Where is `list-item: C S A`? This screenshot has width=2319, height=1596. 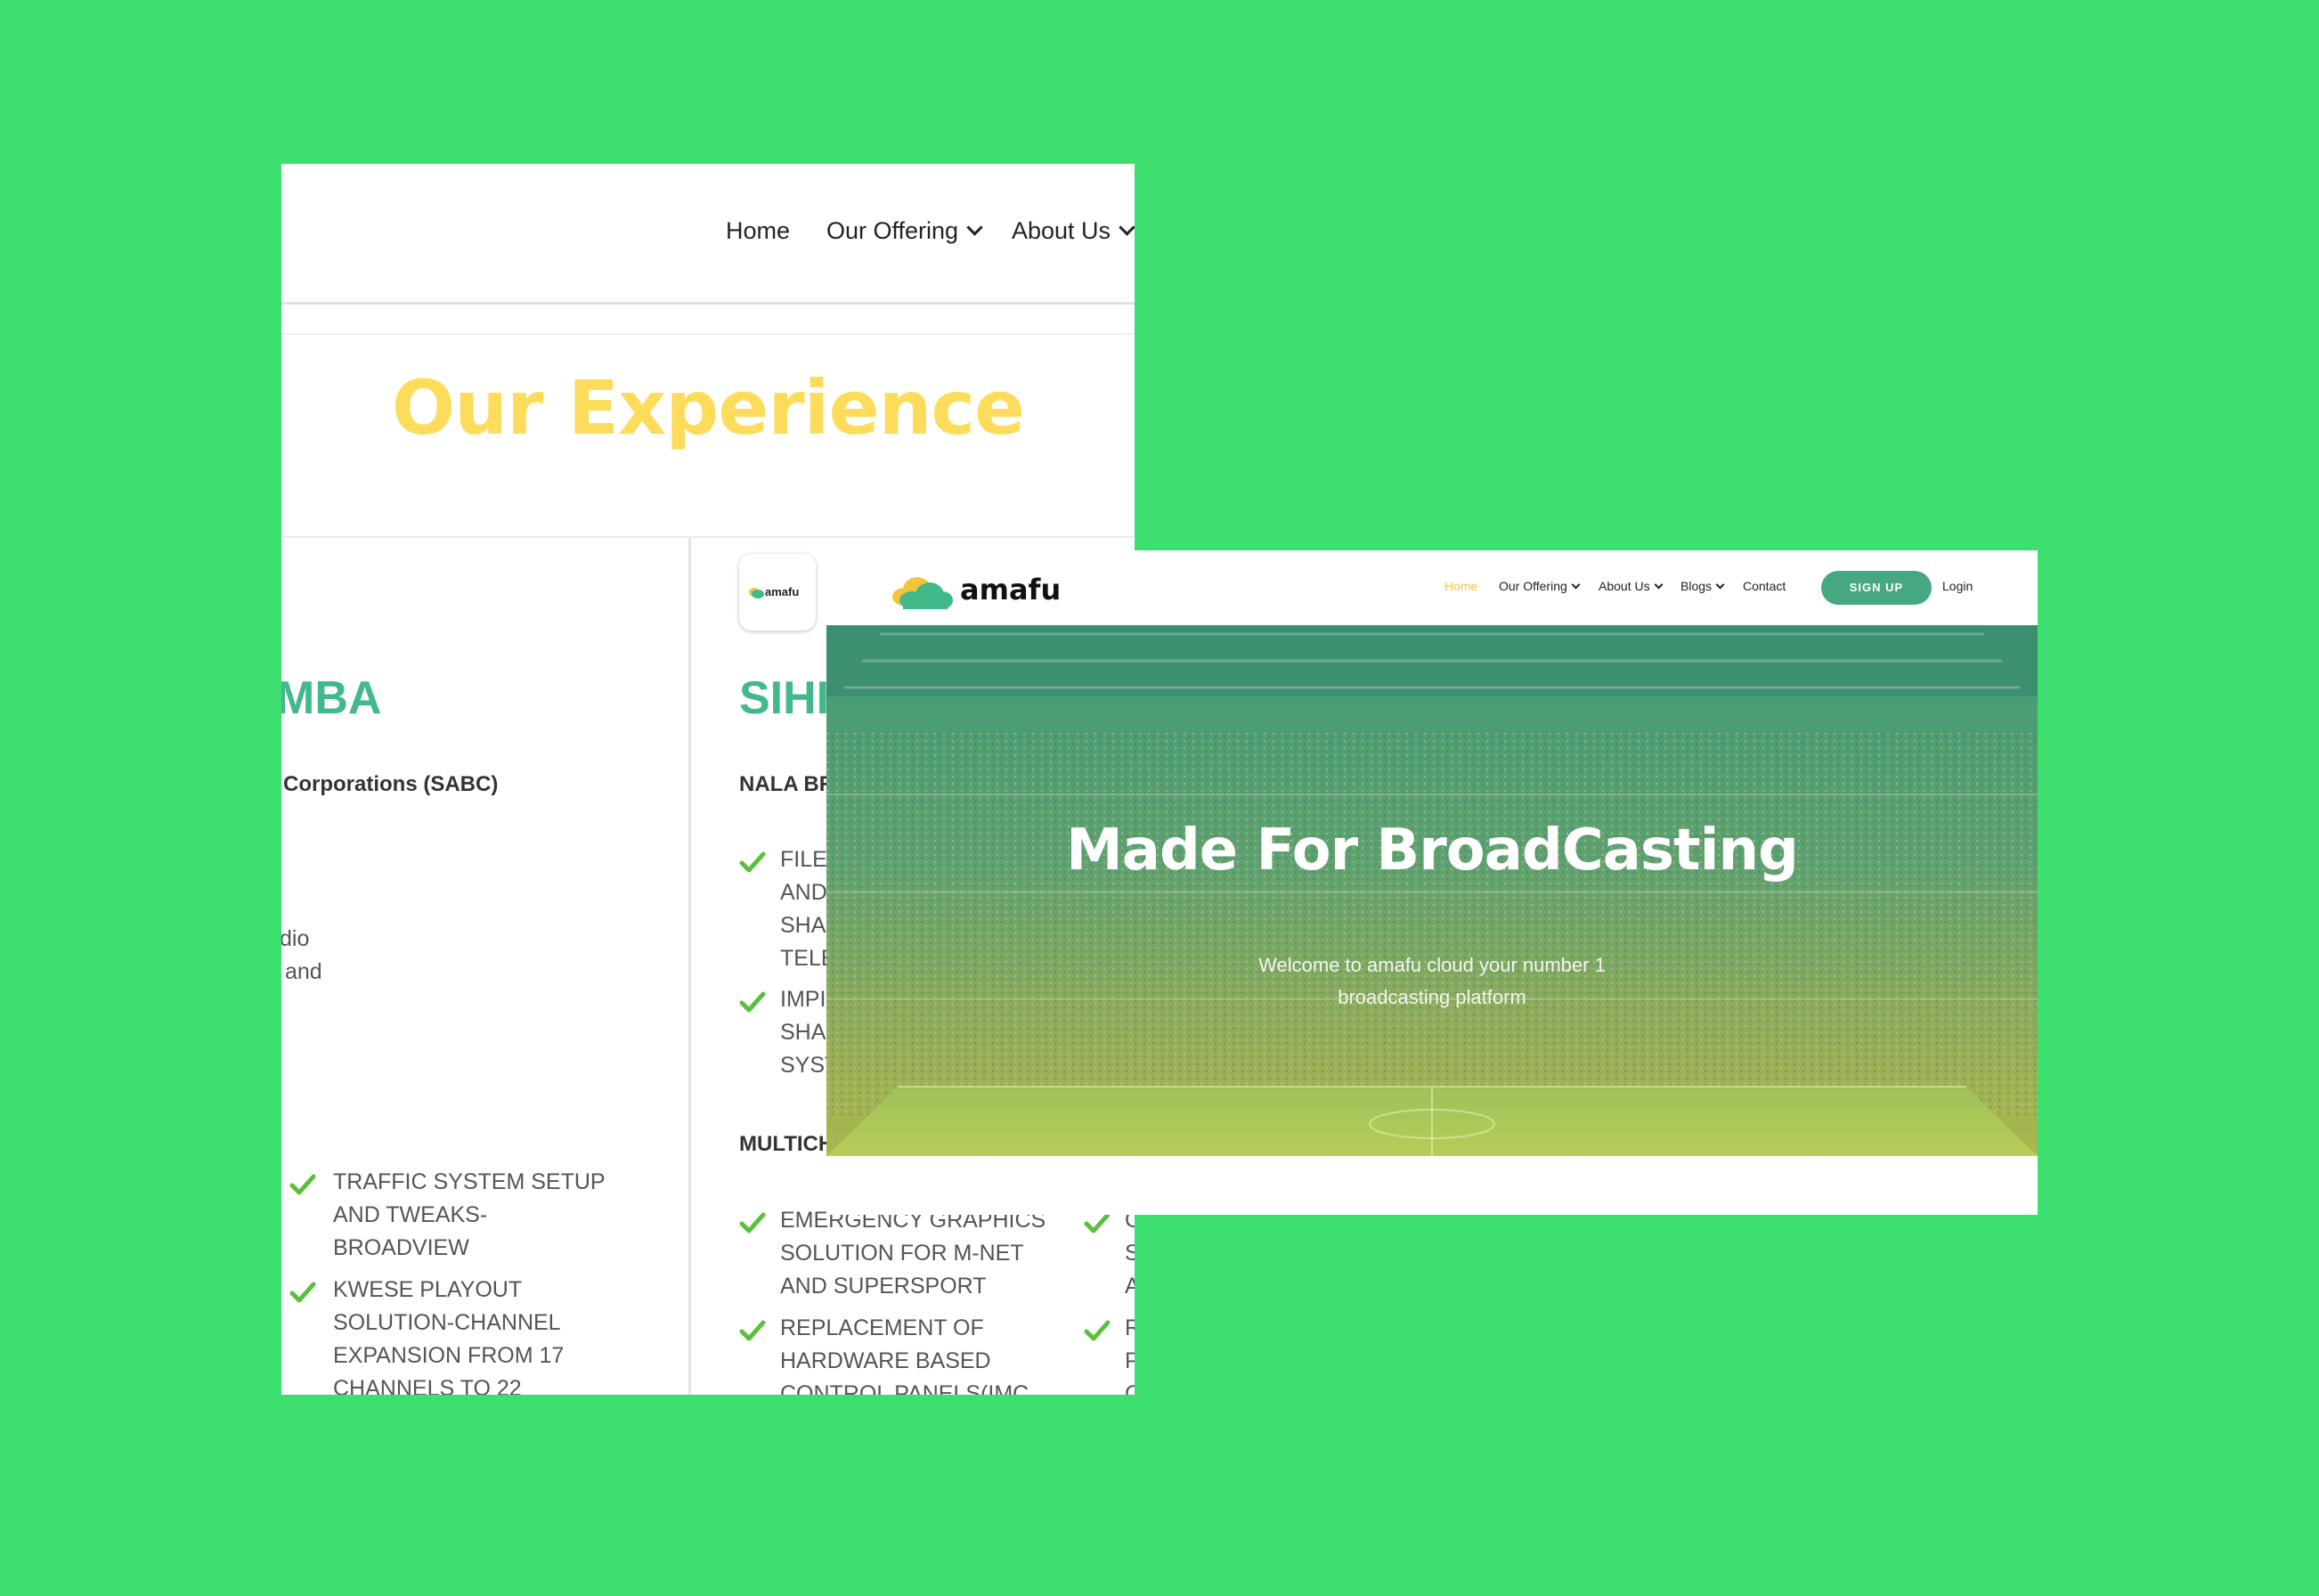 list-item: C S A is located at coordinates (1130, 1253).